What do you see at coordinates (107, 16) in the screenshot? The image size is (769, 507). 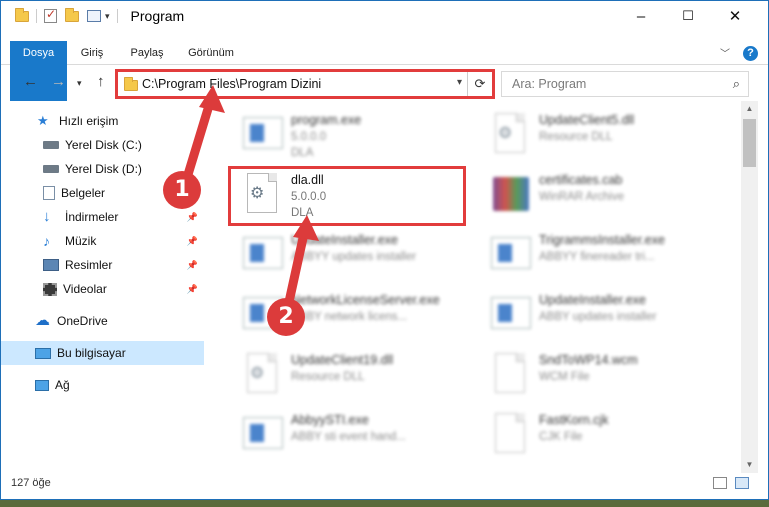 I see `chevron-down-icon: ▾` at bounding box center [107, 16].